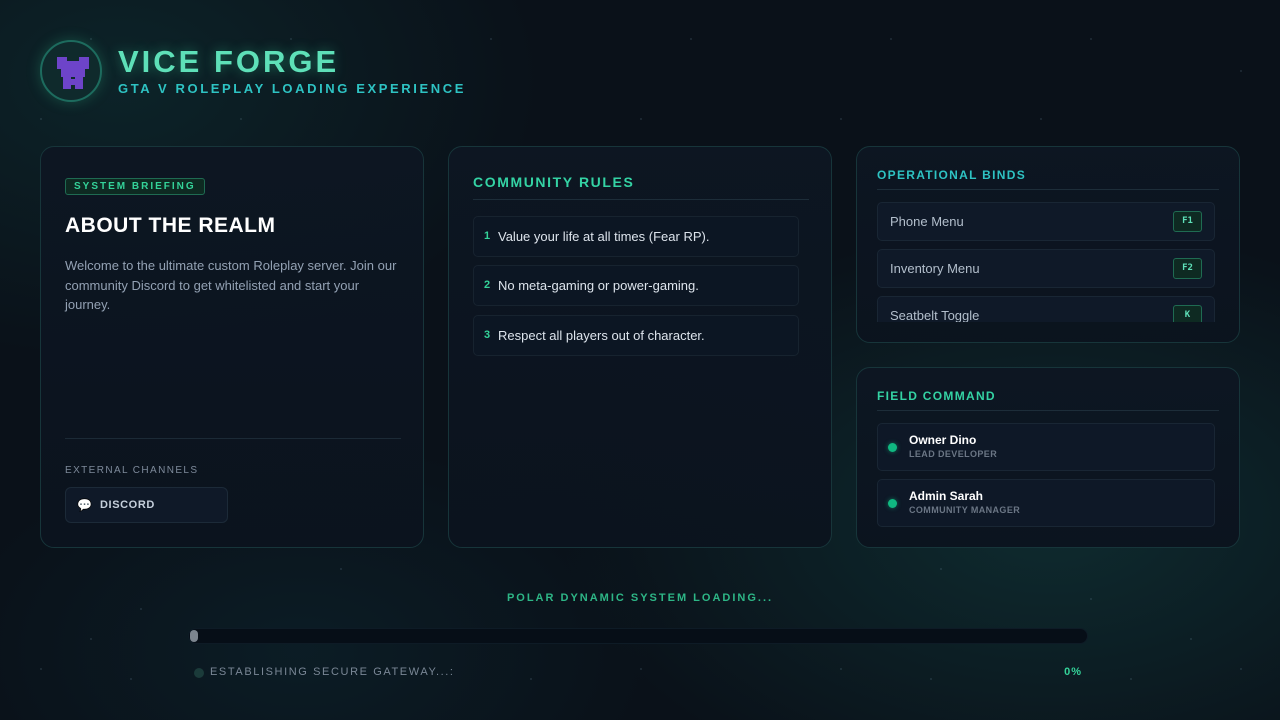  What do you see at coordinates (132, 470) in the screenshot?
I see `external-channels-label: EXTERNAL CHANNELS` at bounding box center [132, 470].